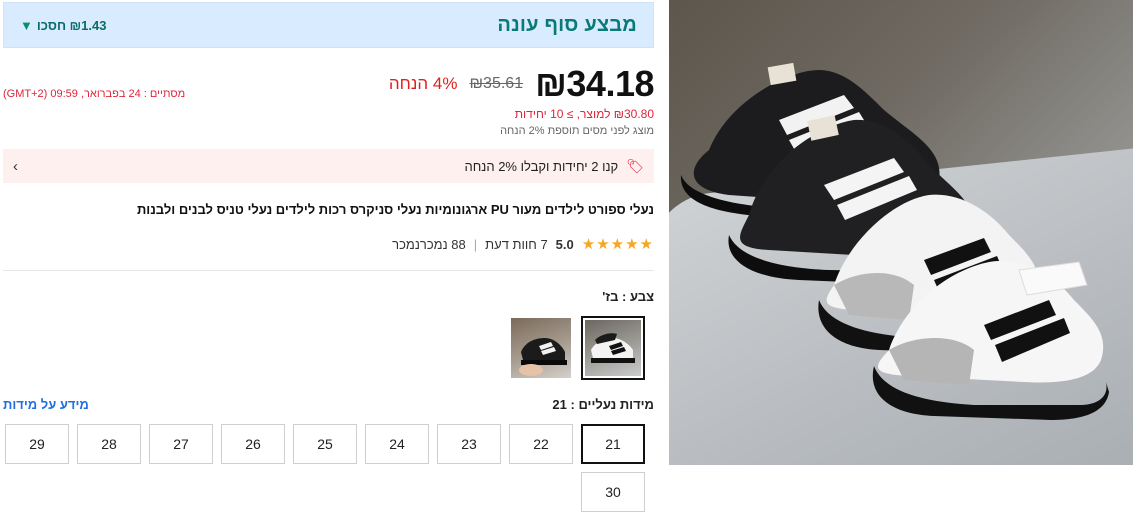  What do you see at coordinates (469, 444) in the screenshot?
I see `size-option-23: 23` at bounding box center [469, 444].